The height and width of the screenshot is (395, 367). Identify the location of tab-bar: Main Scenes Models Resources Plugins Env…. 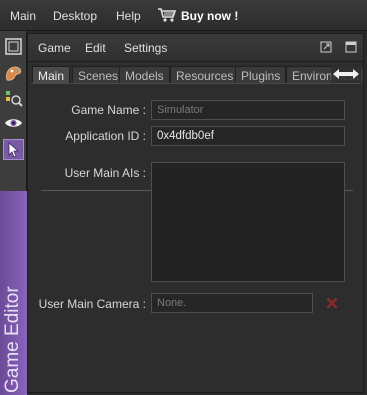
(197, 74).